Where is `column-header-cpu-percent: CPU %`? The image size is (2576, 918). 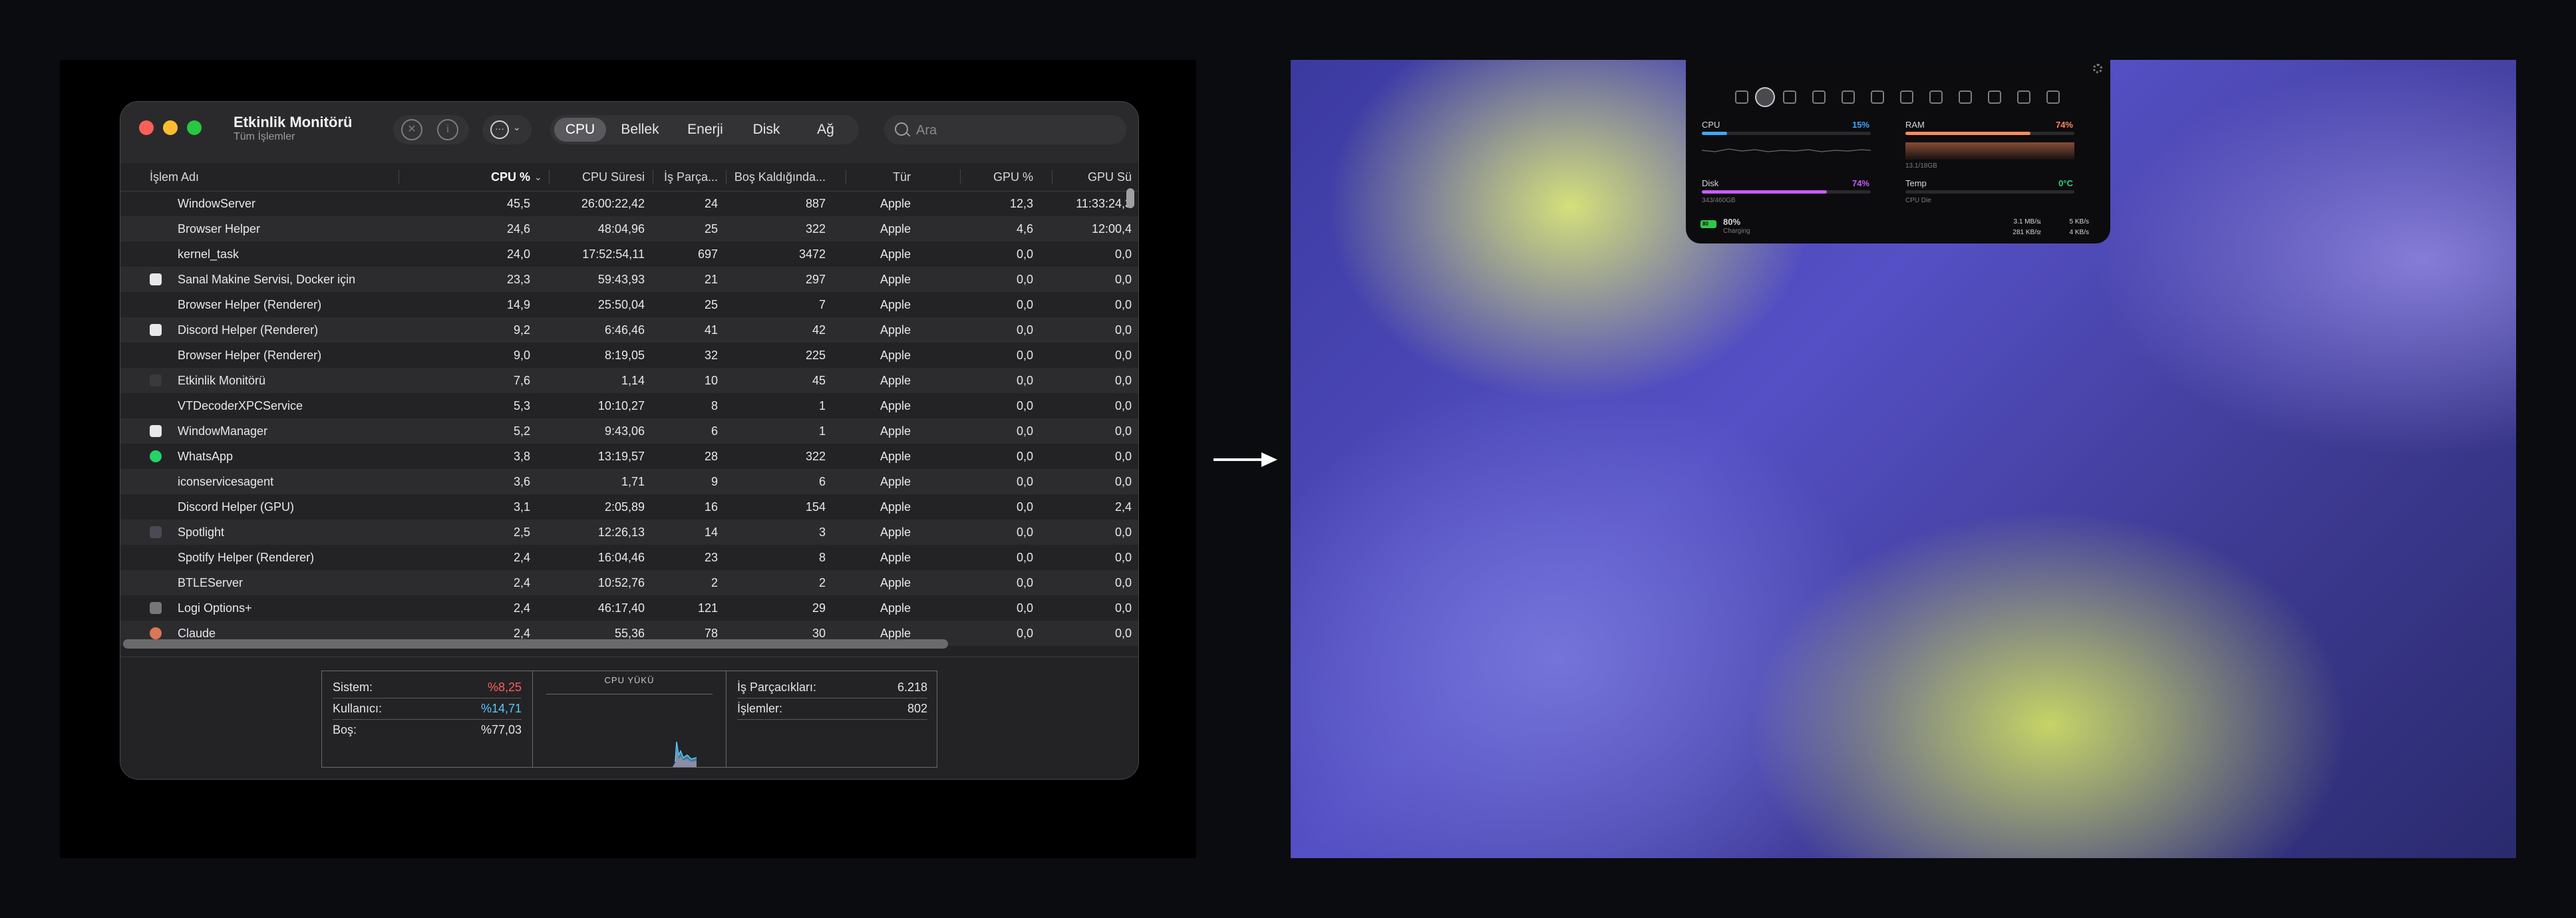
column-header-cpu-percent: CPU % is located at coordinates (498, 177).